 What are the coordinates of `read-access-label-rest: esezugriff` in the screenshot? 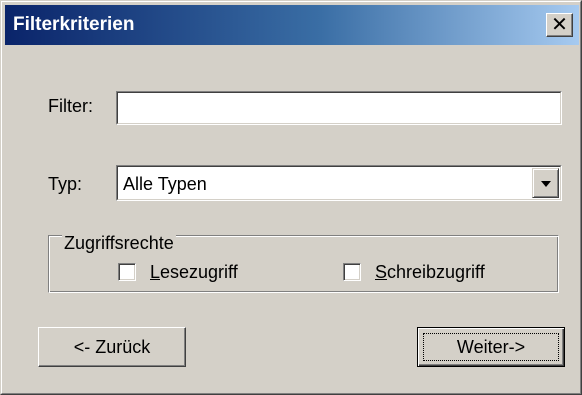 It's located at (199, 272).